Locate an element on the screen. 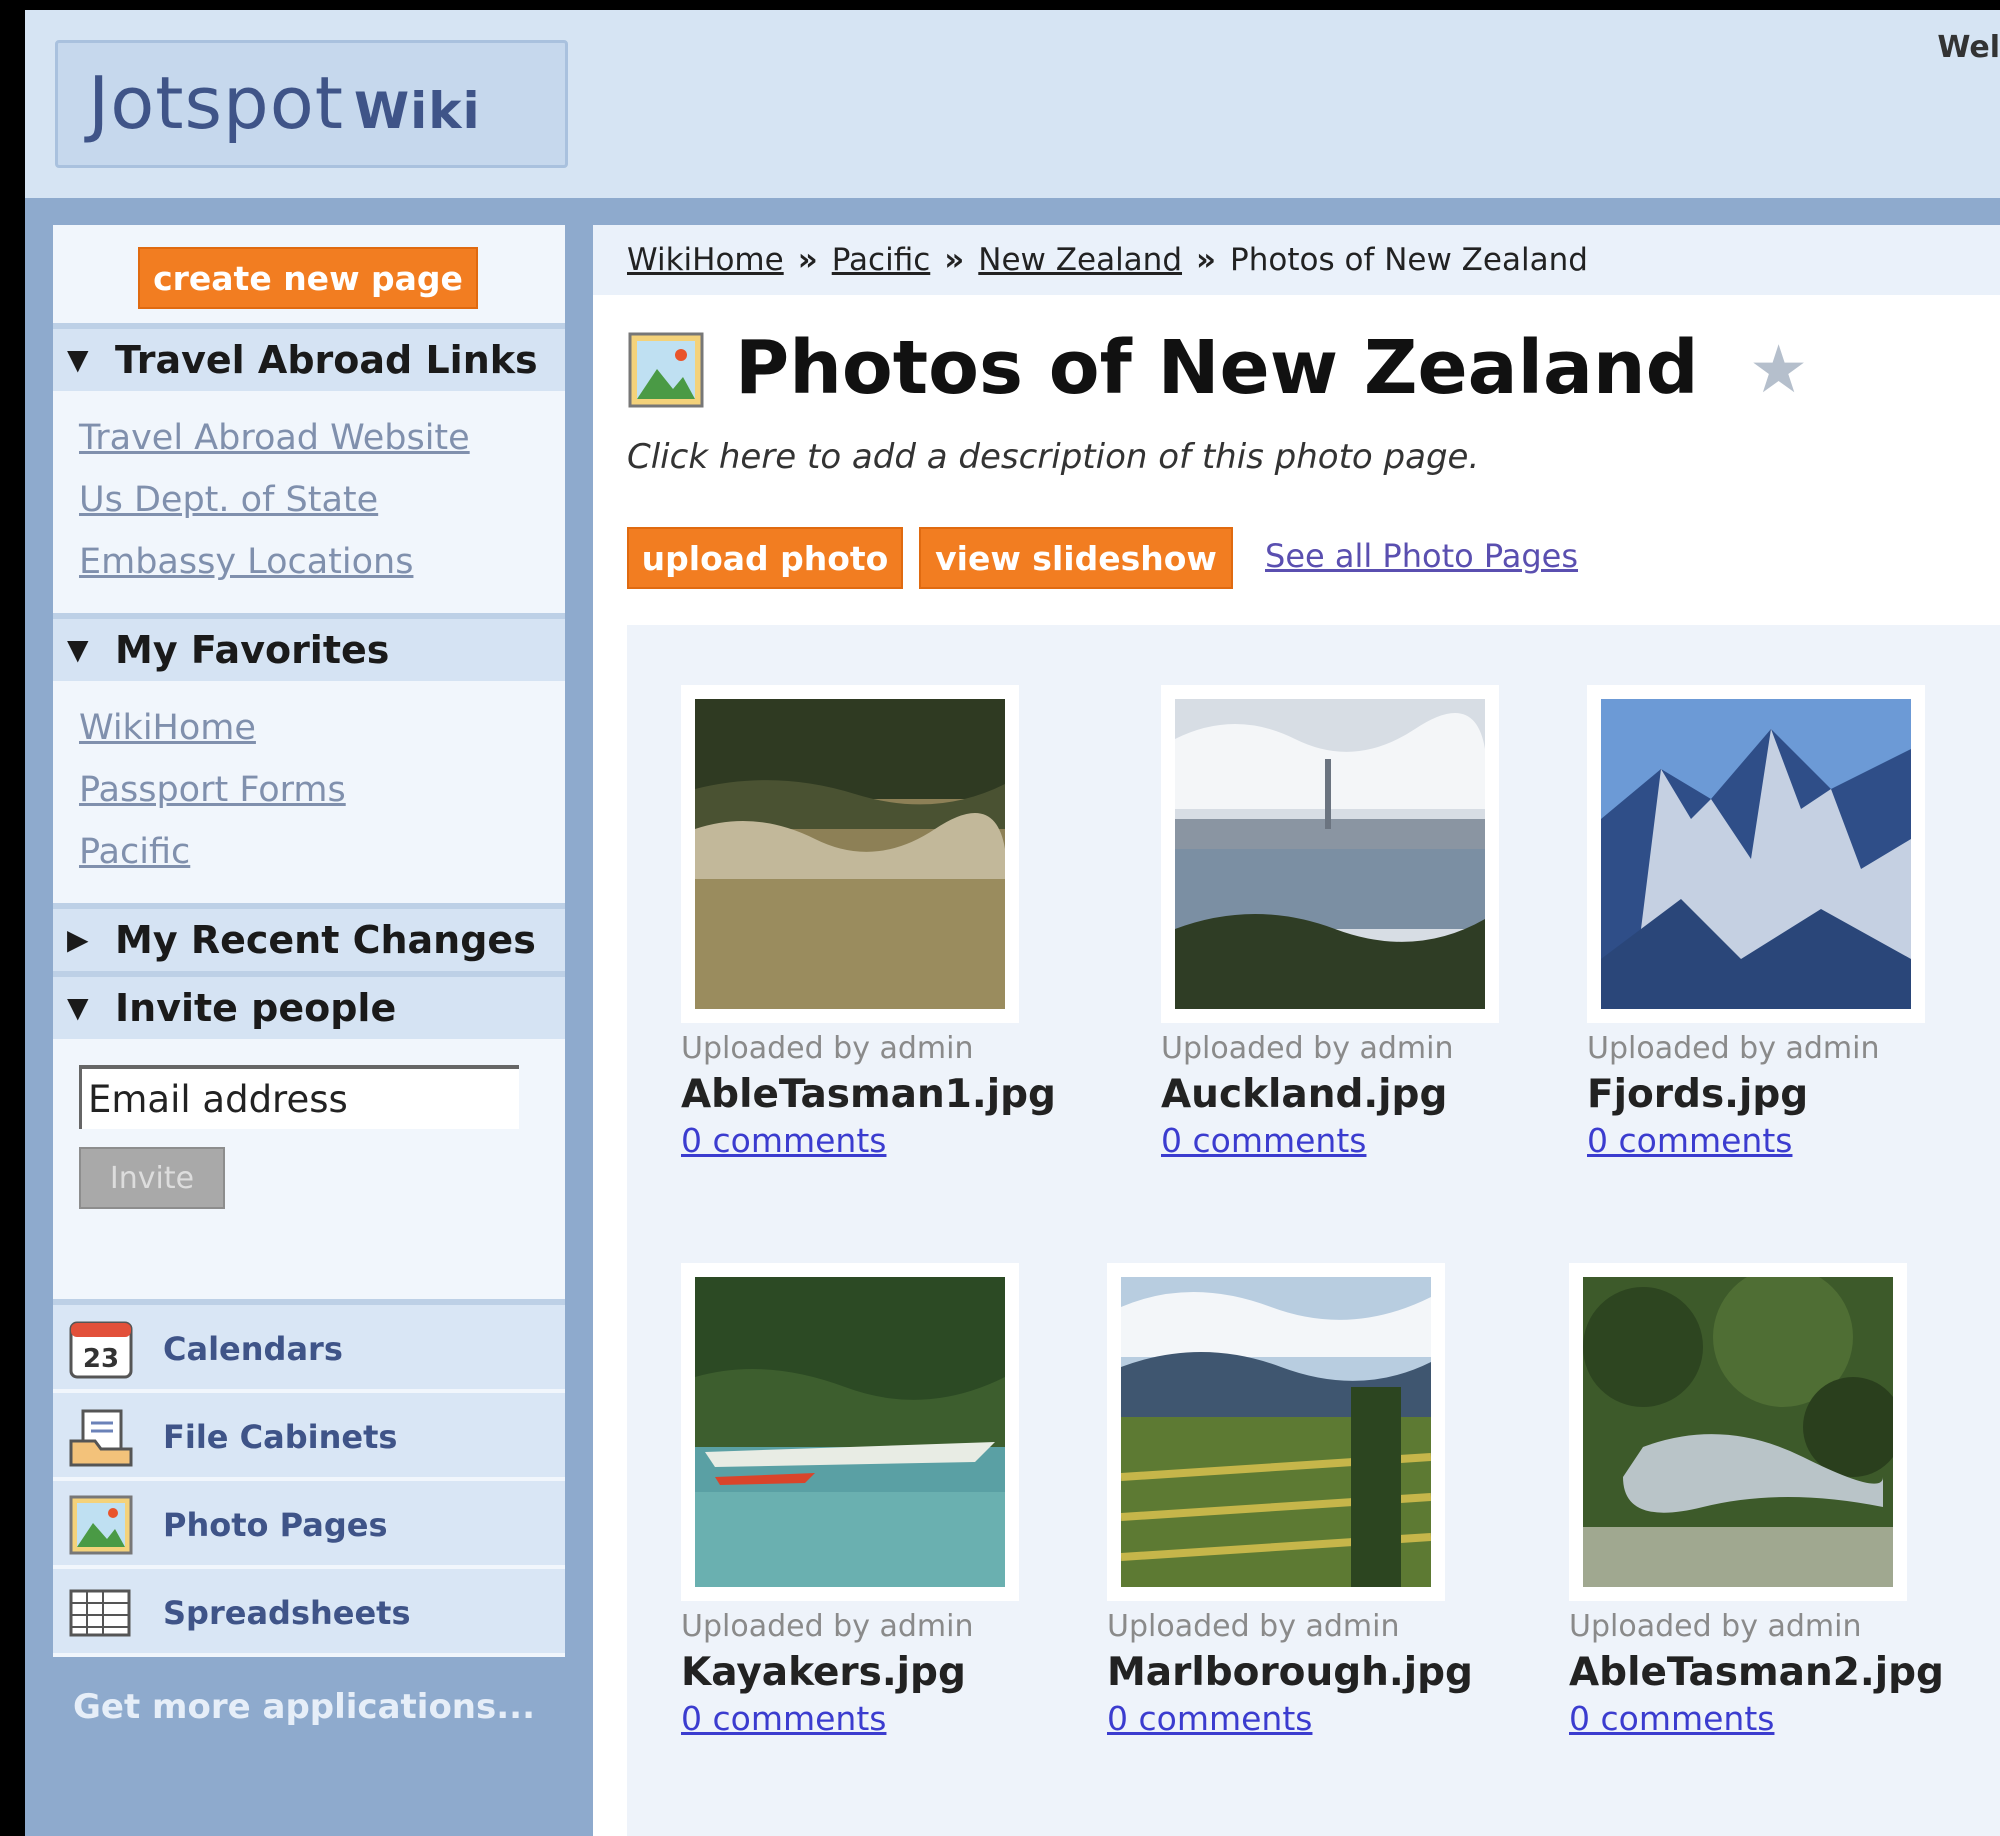 The width and height of the screenshot is (2000, 1836). photo-kayakers is located at coordinates (850, 1432).